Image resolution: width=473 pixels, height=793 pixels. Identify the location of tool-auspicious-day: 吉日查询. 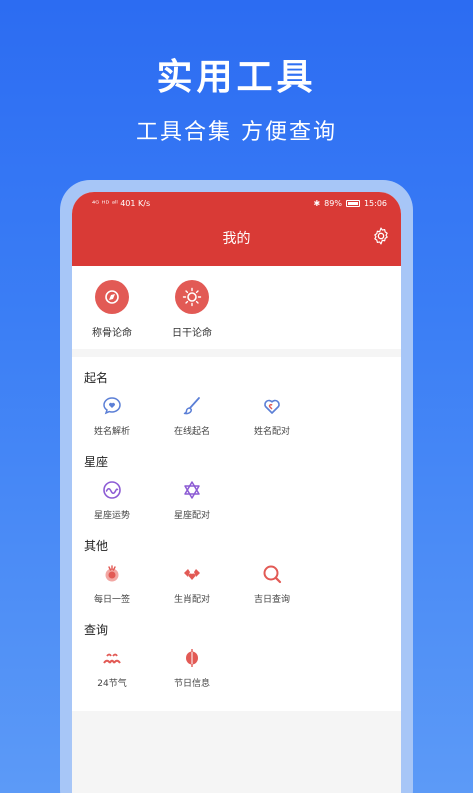
(272, 584).